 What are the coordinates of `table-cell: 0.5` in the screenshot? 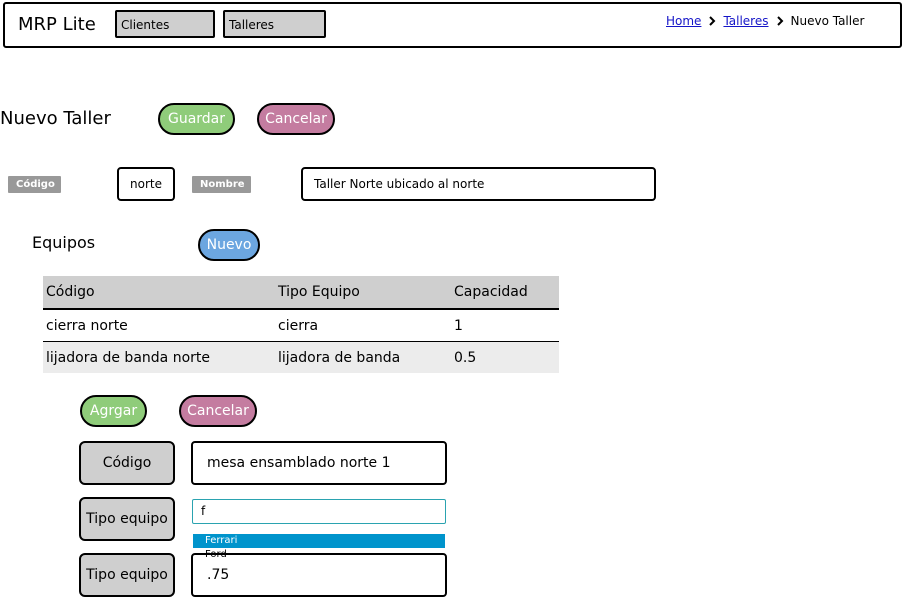 It's located at (465, 357).